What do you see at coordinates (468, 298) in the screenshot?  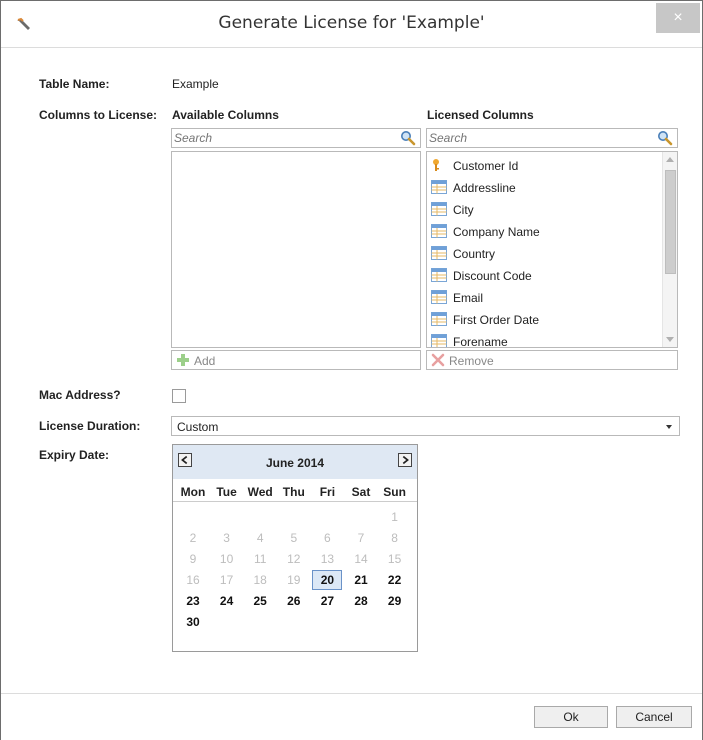 I see `licensed-column-label: Email` at bounding box center [468, 298].